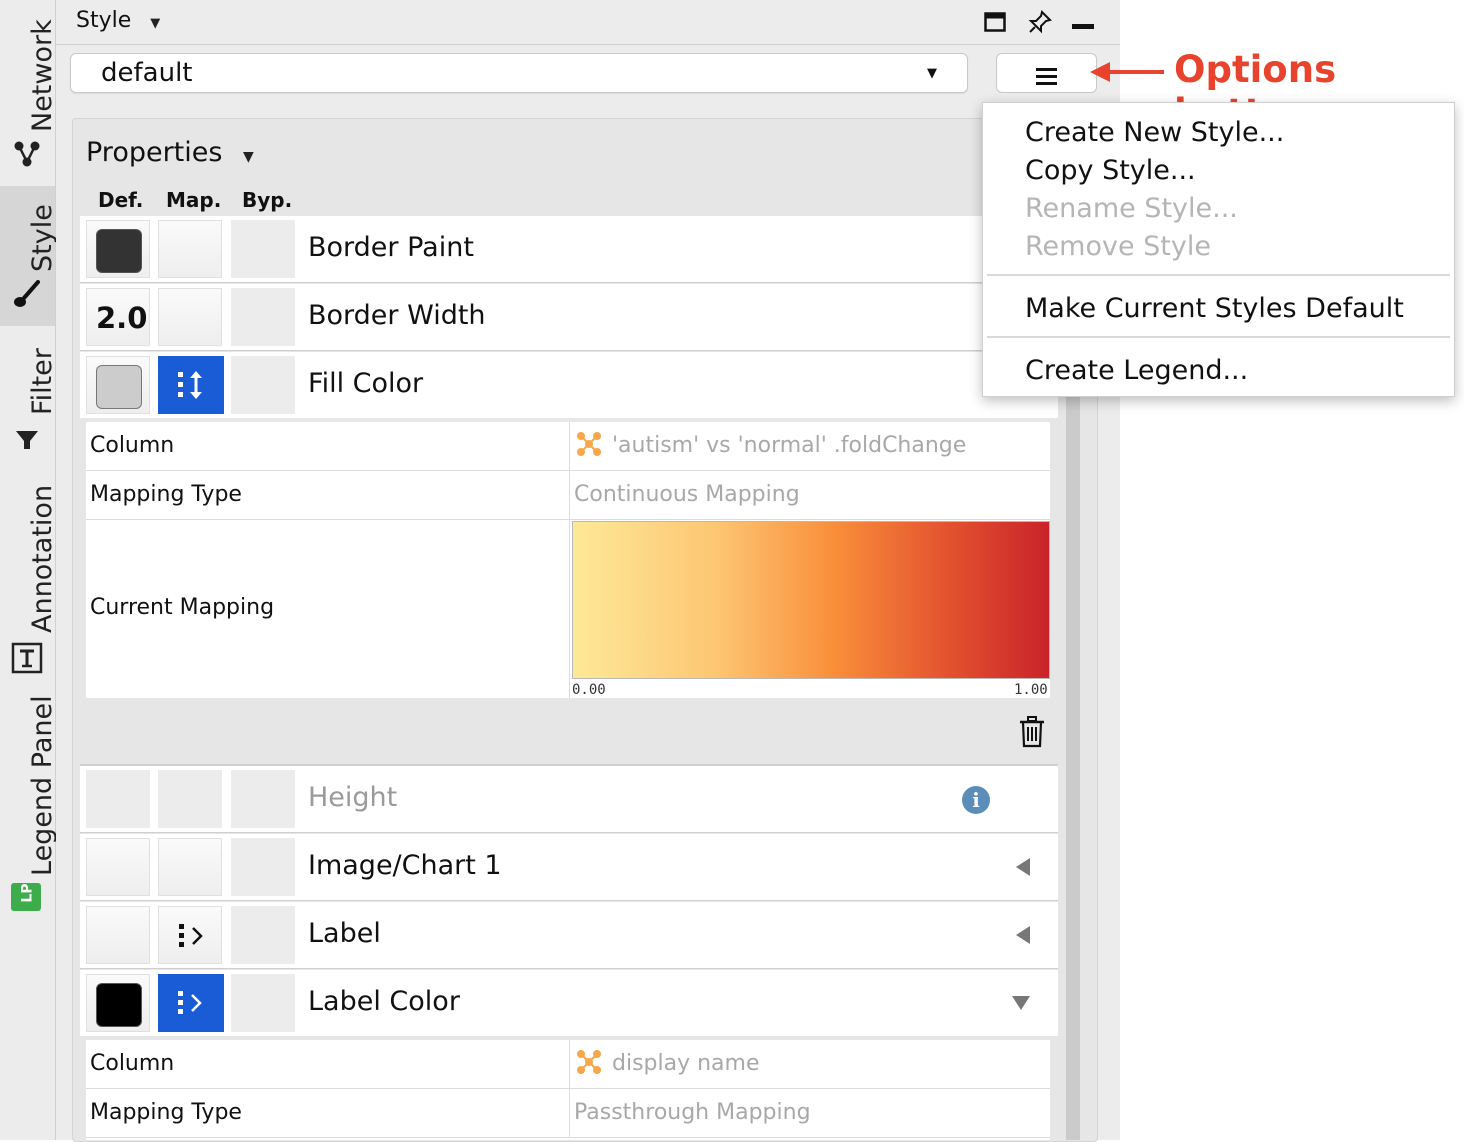  Describe the element at coordinates (42, 238) in the screenshot. I see `tab-style-label: Style` at that location.